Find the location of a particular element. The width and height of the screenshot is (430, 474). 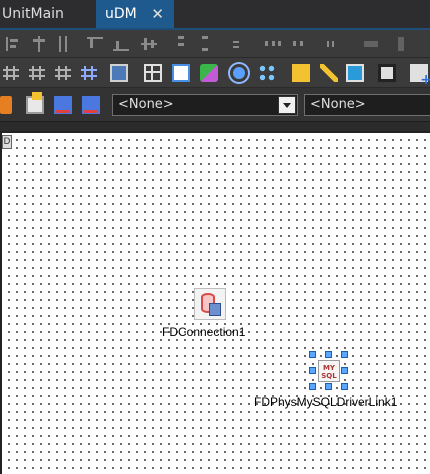

fdconnection-component is located at coordinates (210, 304).